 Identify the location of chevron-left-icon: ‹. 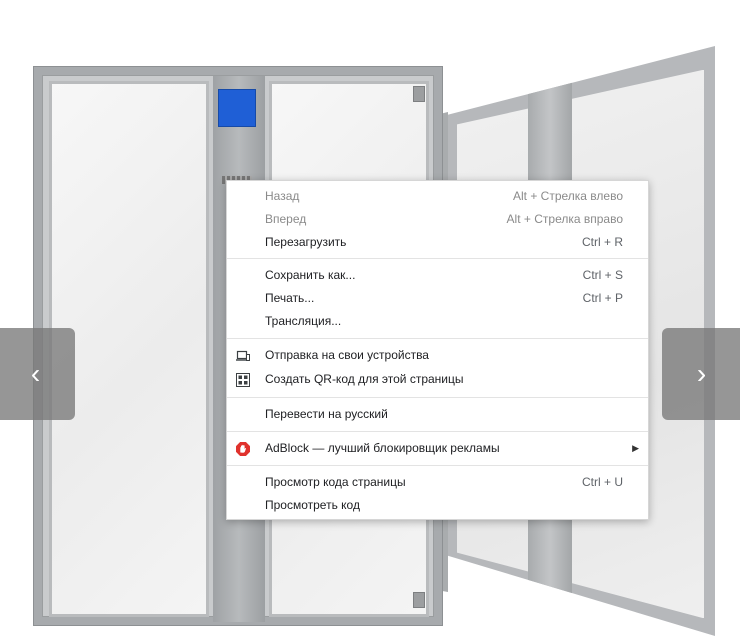
(35, 373).